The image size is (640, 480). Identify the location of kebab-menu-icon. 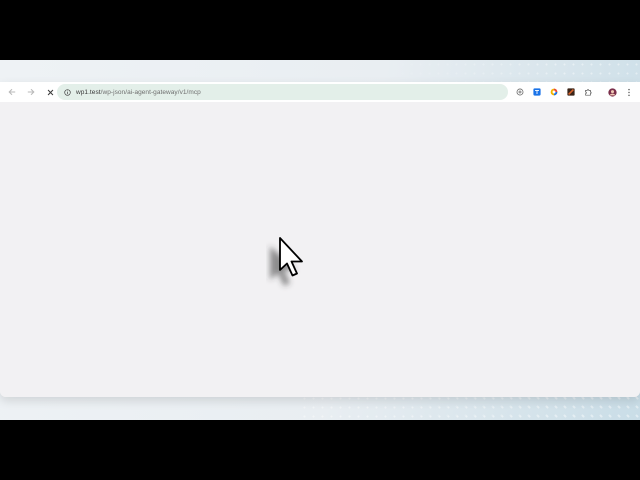
(629, 92).